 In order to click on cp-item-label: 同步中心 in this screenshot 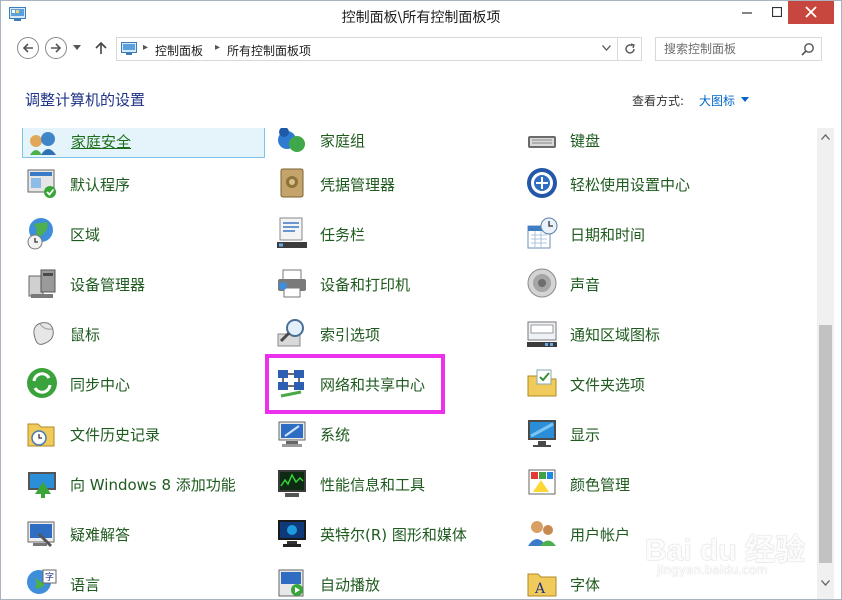, I will do `click(100, 385)`.